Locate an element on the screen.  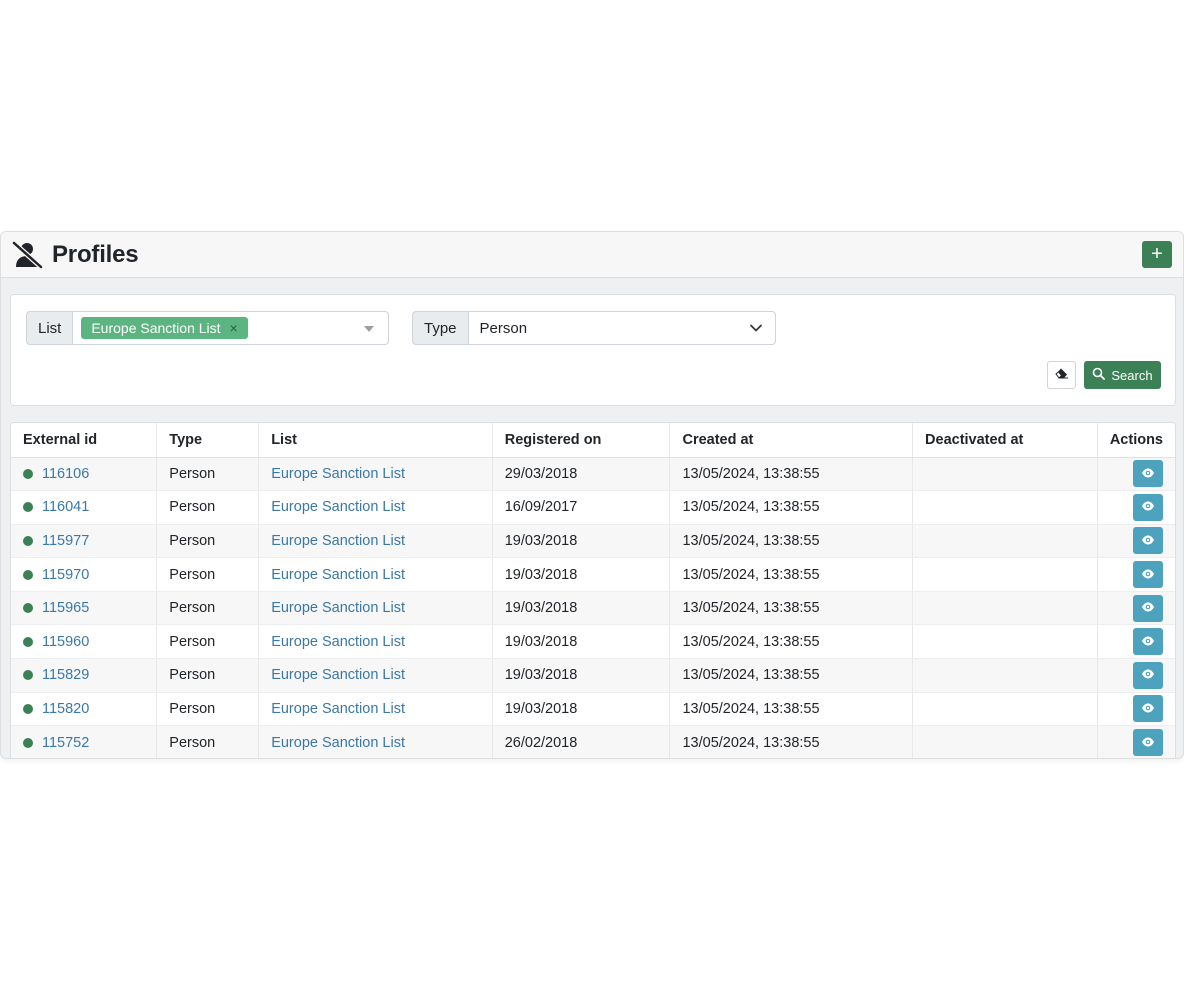
external-id-link: 115977 is located at coordinates (65, 541).